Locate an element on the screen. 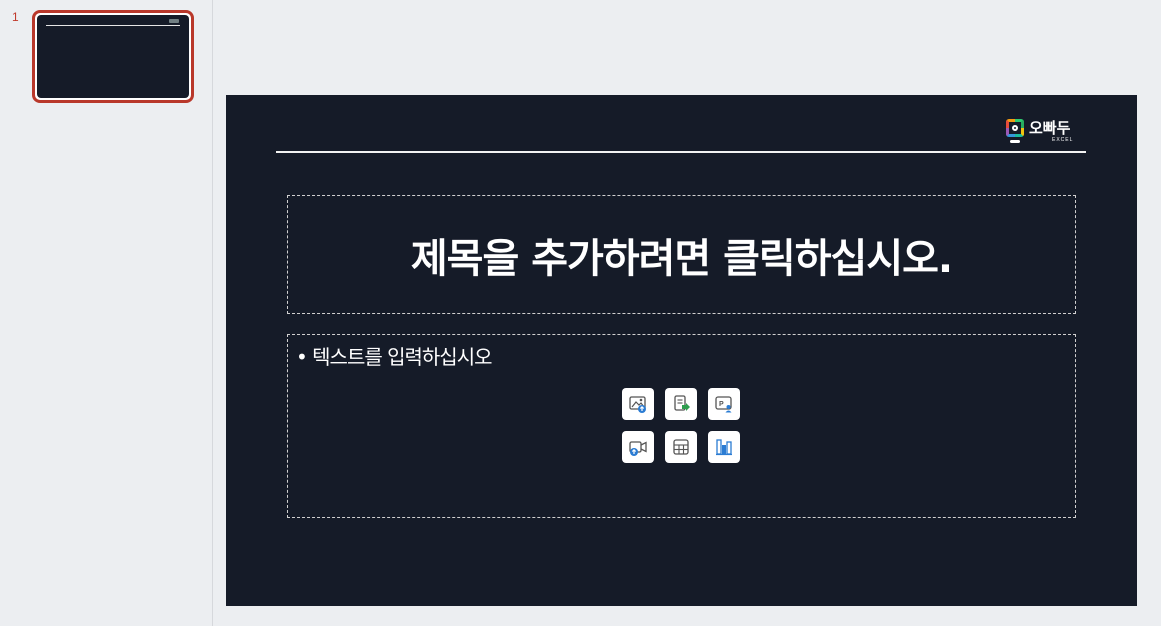 This screenshot has height=626, width=1161. content-placeholder-text: • 텍스트를 입력하십시오 is located at coordinates (394, 357).